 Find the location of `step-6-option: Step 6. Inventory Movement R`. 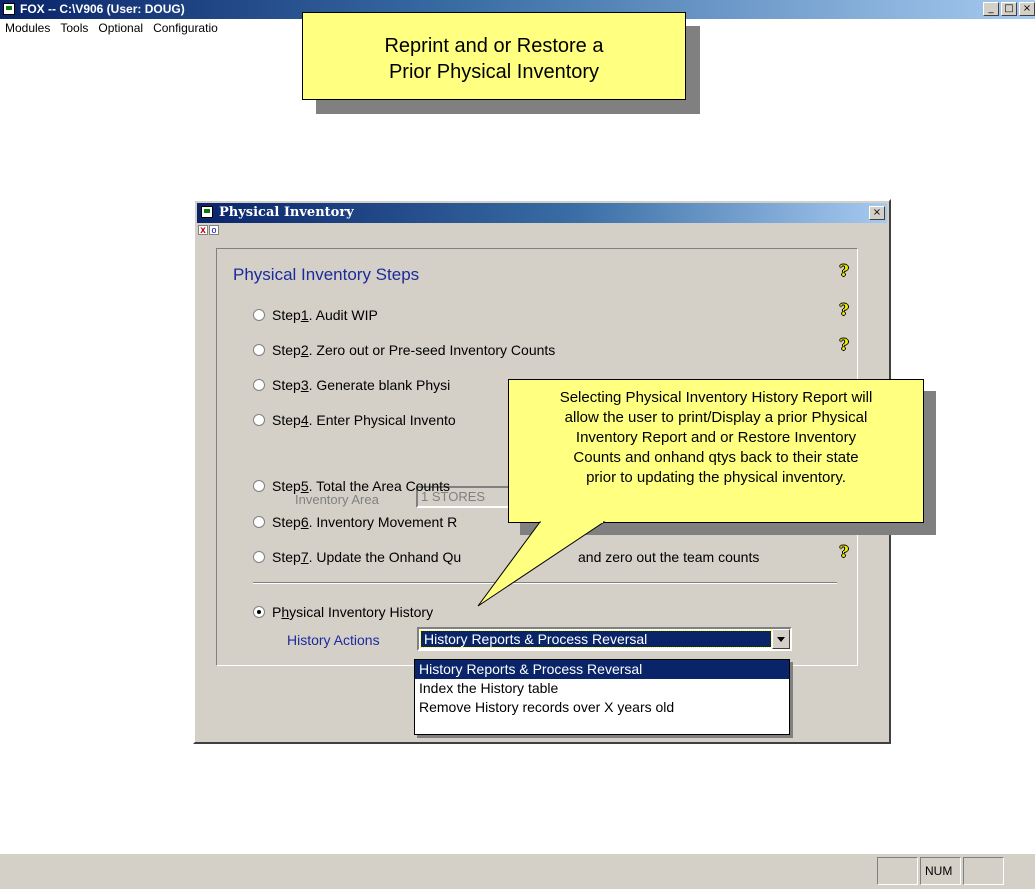

step-6-option: Step 6. Inventory Movement R is located at coordinates (355, 522).